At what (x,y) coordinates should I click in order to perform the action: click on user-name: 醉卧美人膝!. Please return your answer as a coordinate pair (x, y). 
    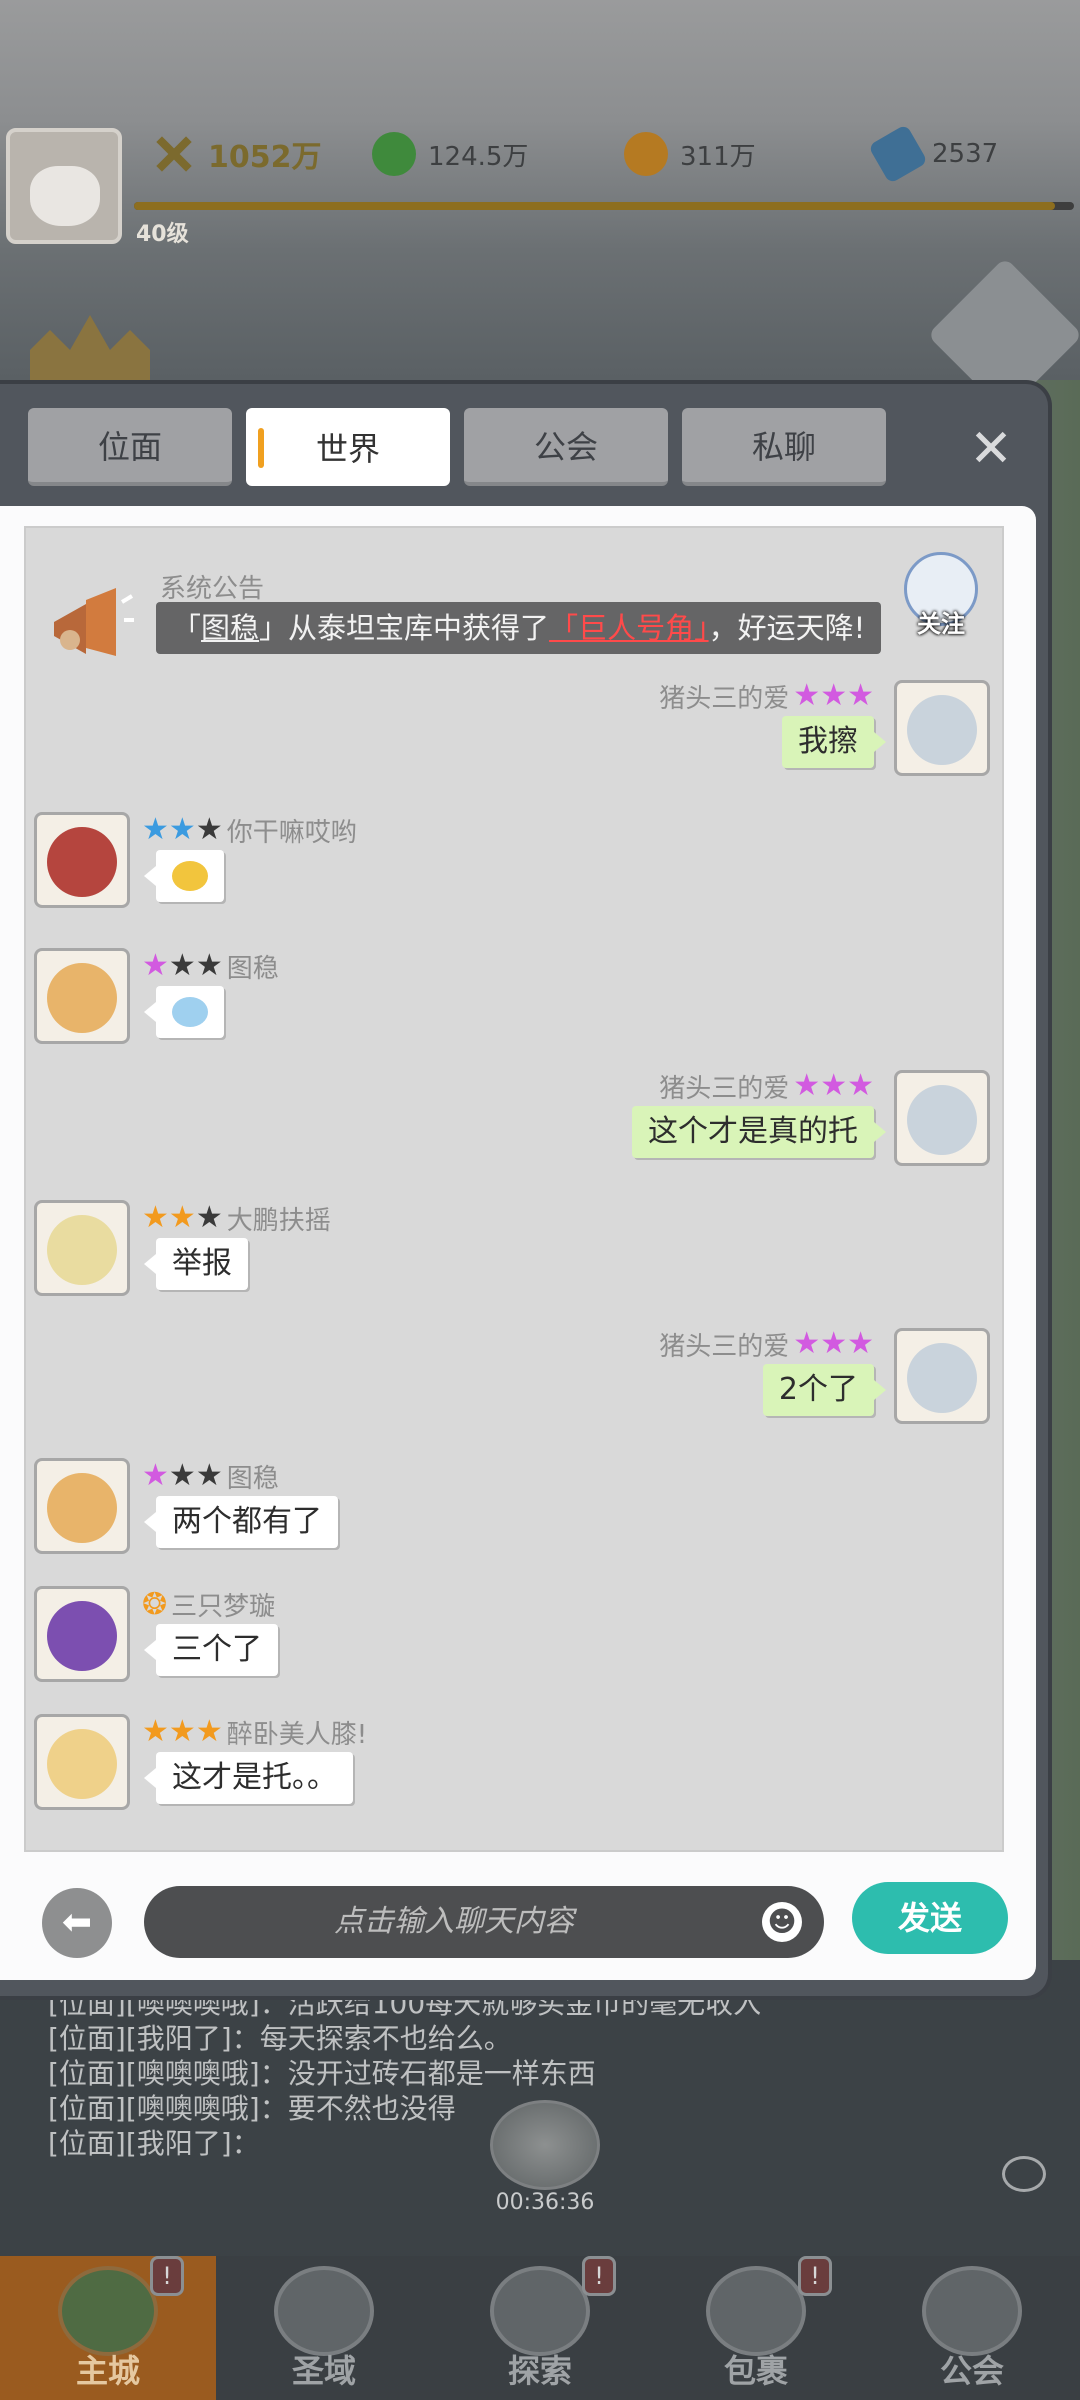
    Looking at the image, I should click on (297, 1732).